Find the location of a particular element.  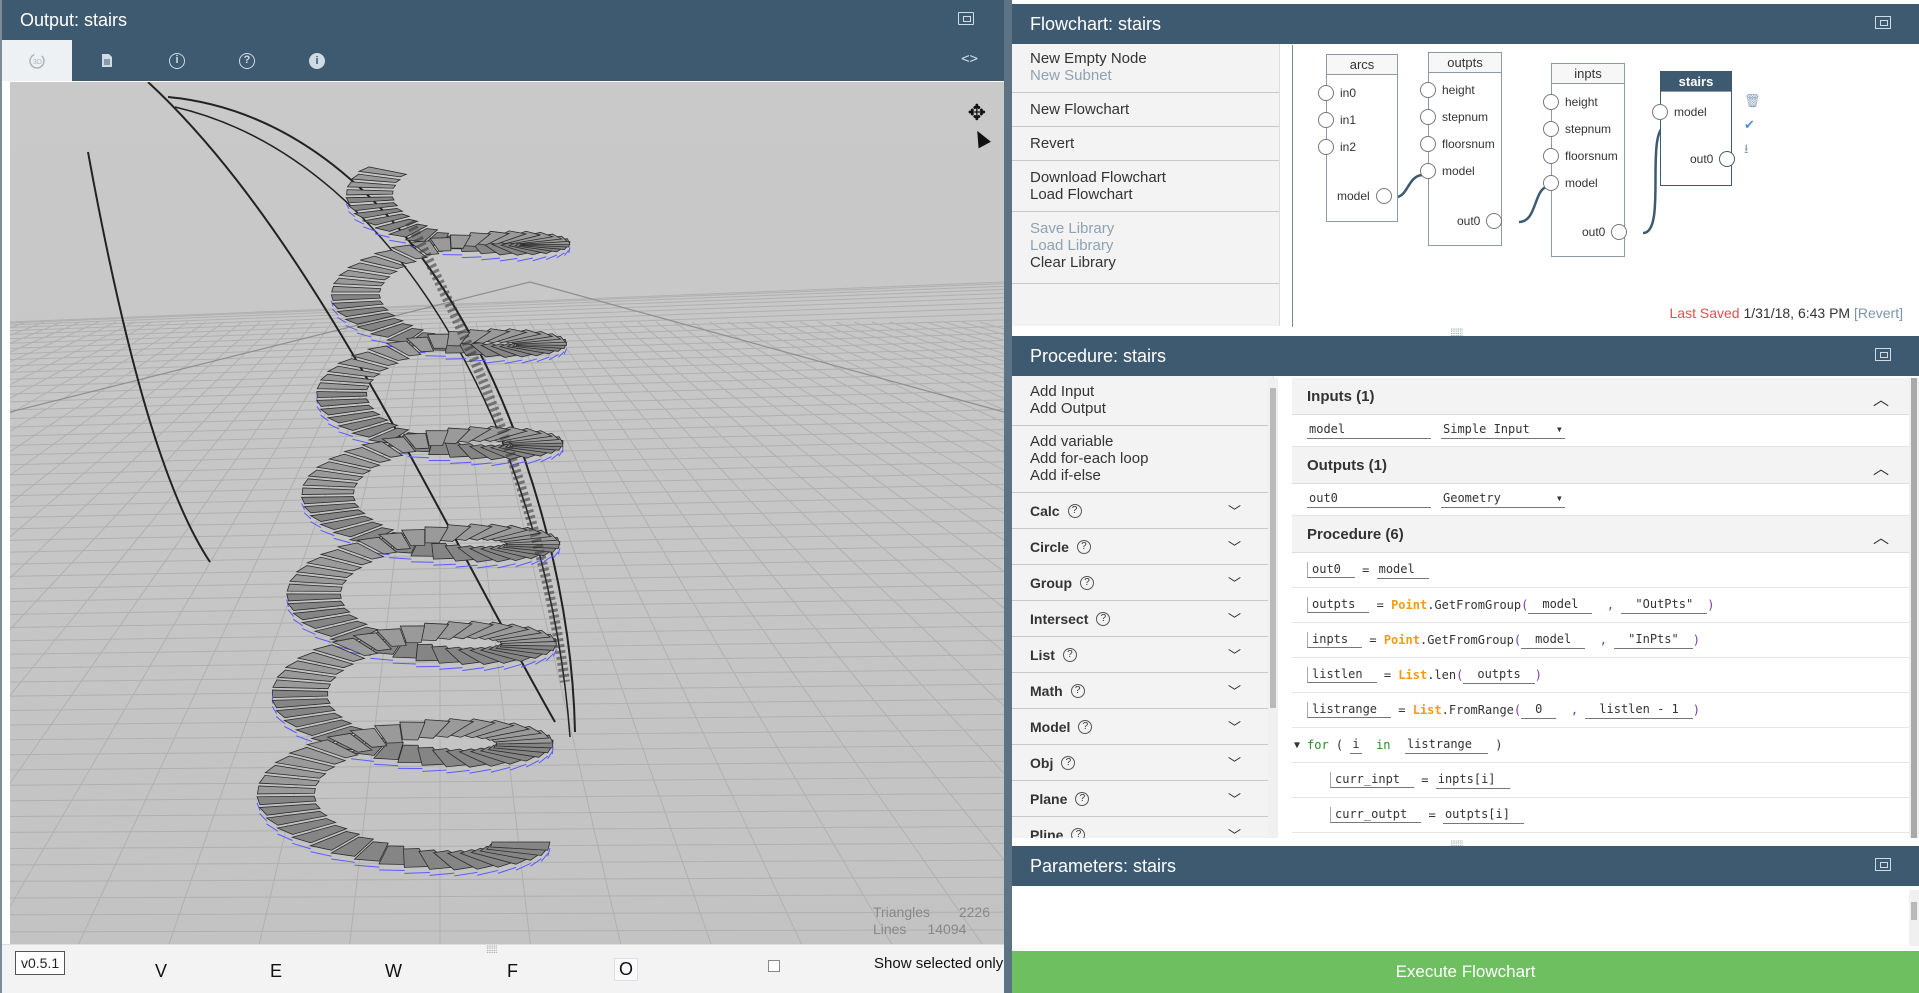

collapse-triangle-icon: ▼ is located at coordinates (1297, 745).